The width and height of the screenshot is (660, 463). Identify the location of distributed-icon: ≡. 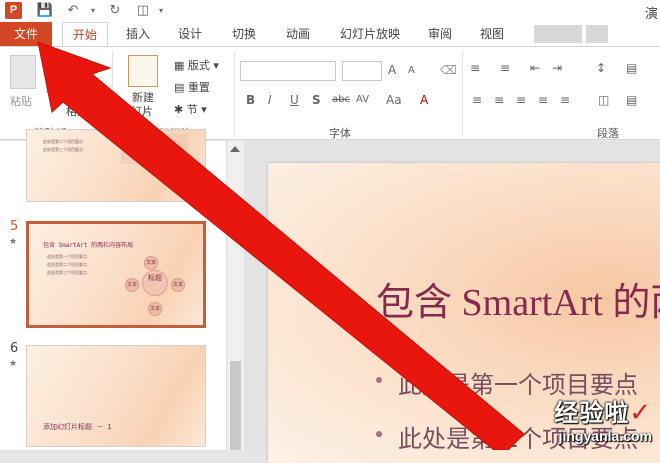
(565, 100).